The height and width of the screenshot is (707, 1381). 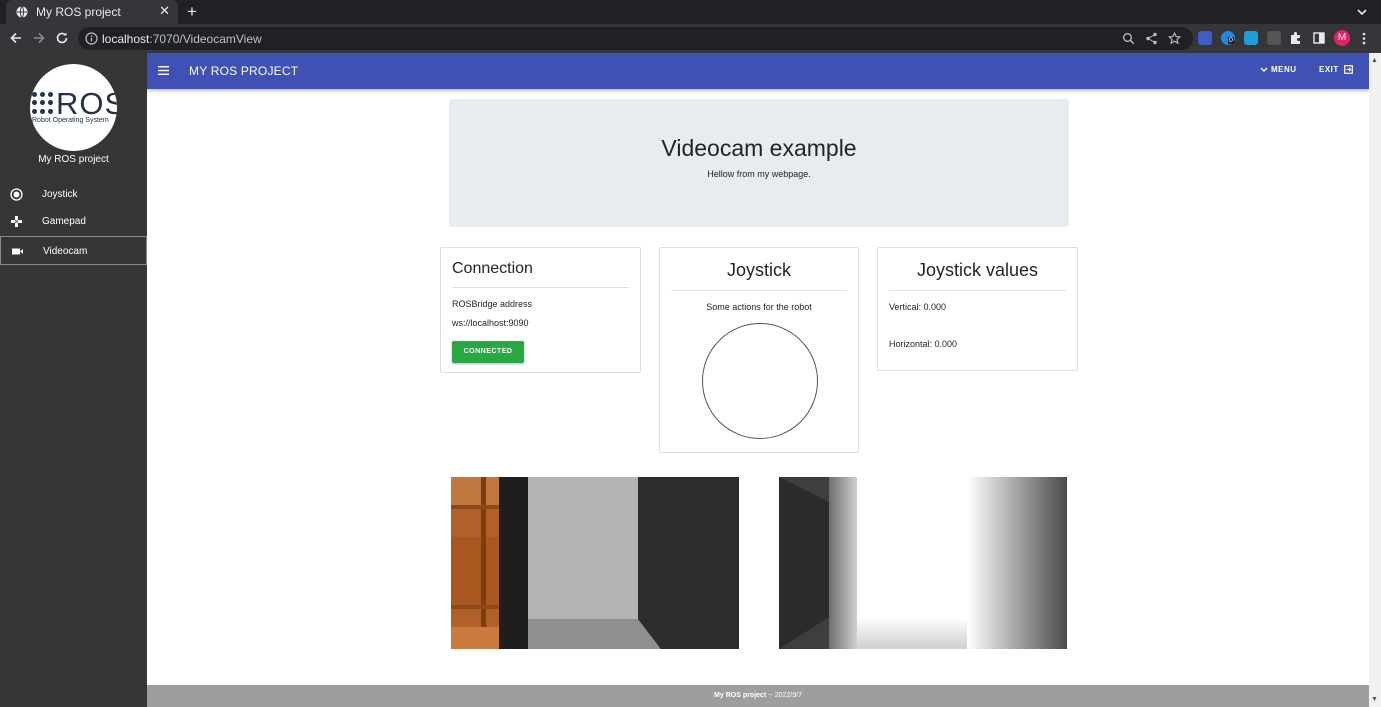 I want to click on radio-button-icon, so click(x=16, y=194).